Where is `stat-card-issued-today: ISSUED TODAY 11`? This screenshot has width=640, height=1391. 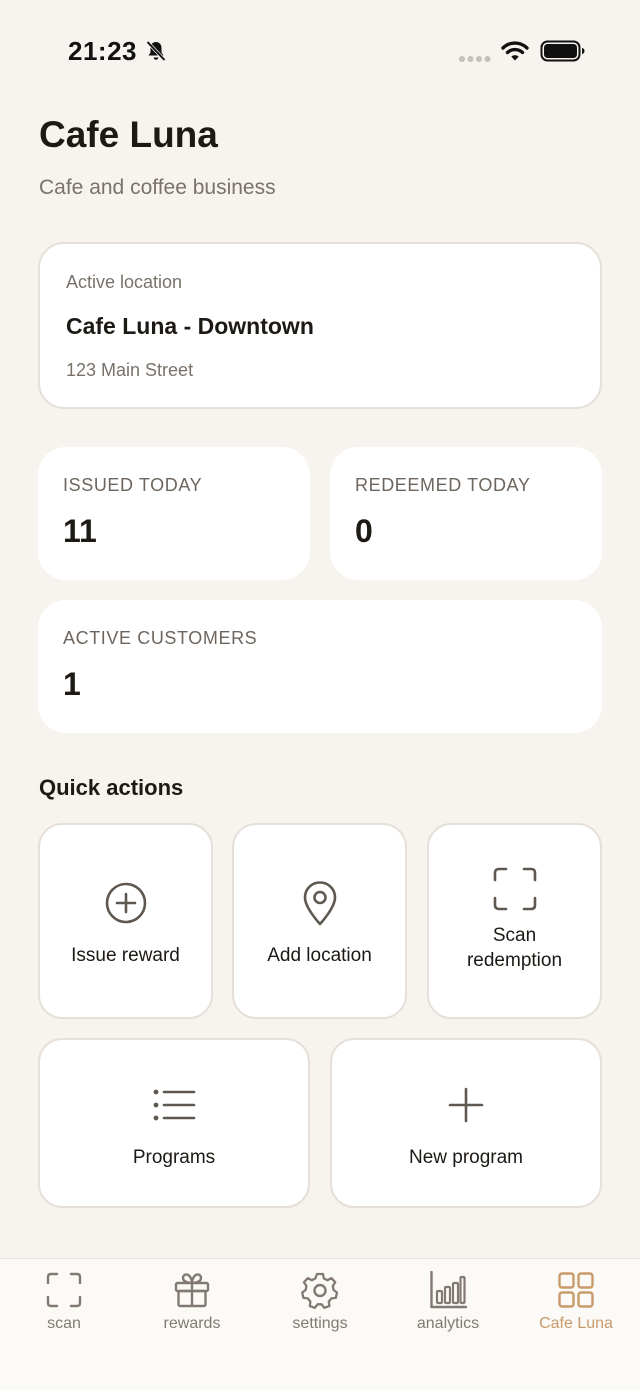 stat-card-issued-today: ISSUED TODAY 11 is located at coordinates (174, 513).